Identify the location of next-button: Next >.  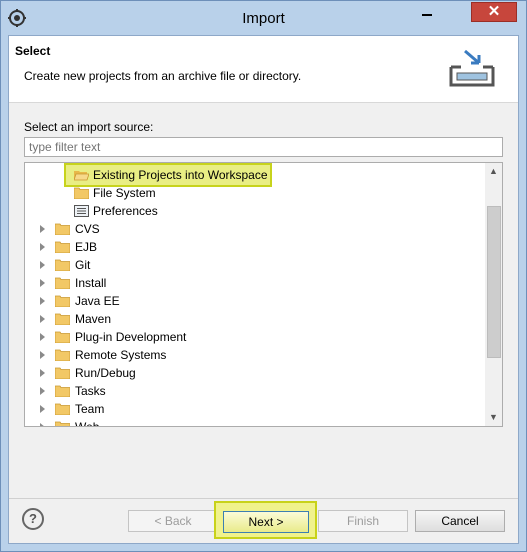
(266, 522).